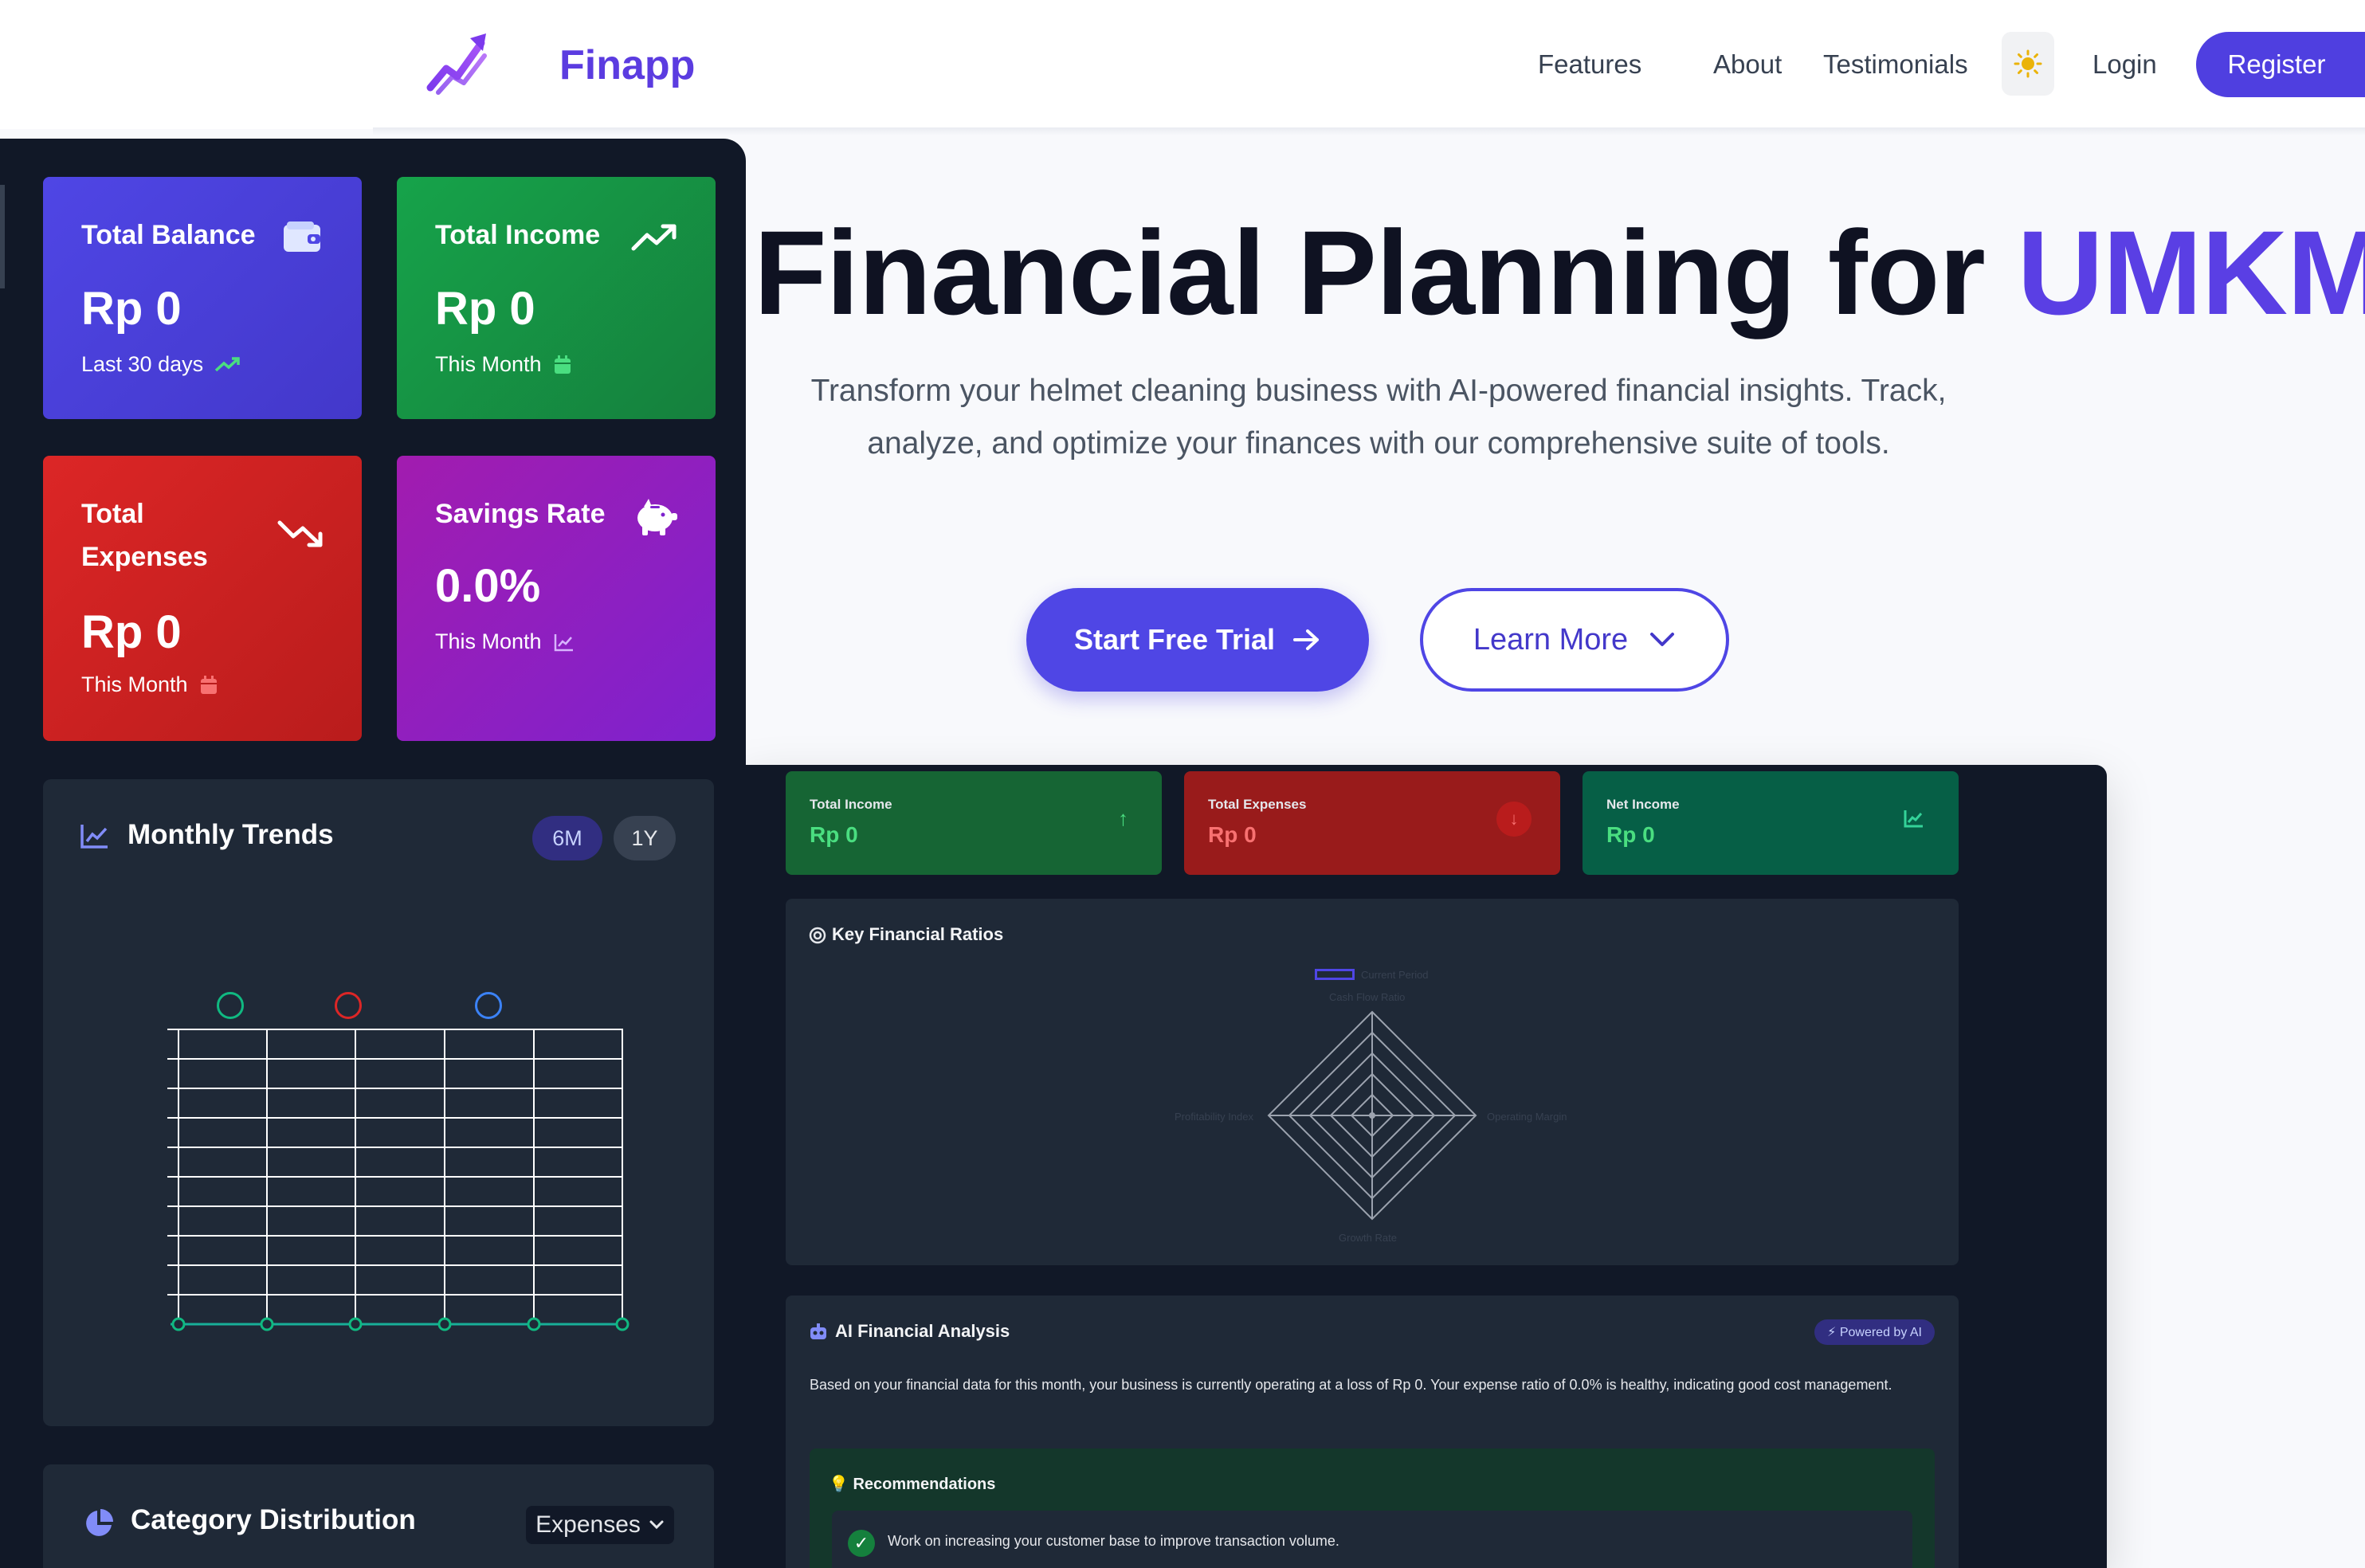  I want to click on total-expenses-sub: This Month, so click(149, 684).